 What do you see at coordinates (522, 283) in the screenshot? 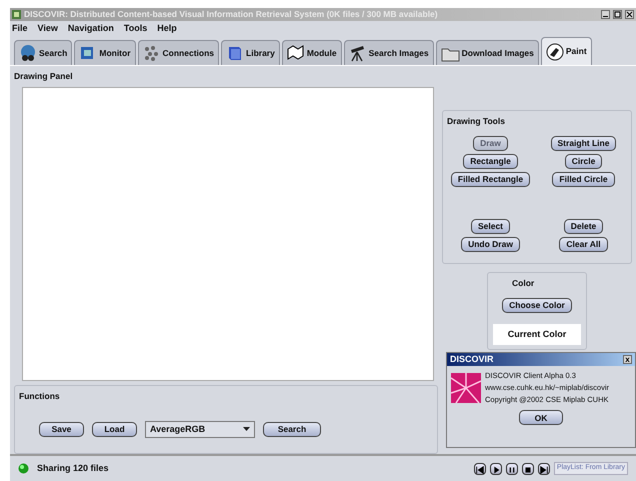
I see `group-title: Color` at bounding box center [522, 283].